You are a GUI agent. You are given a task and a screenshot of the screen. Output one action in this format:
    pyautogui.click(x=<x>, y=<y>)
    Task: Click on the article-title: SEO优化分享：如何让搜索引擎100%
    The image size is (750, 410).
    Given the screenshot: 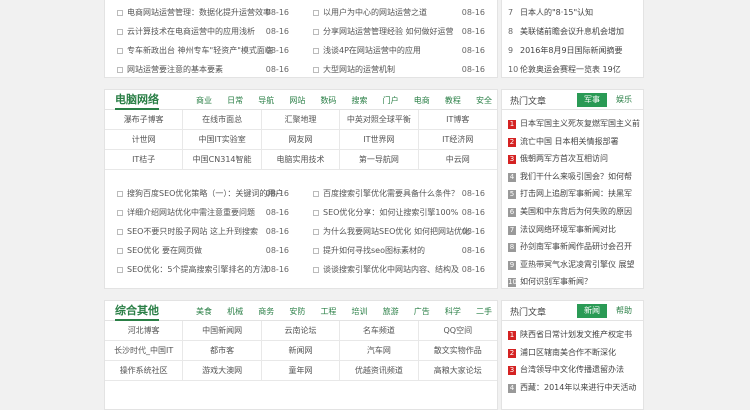 What is the action you would take?
    pyautogui.click(x=390, y=212)
    